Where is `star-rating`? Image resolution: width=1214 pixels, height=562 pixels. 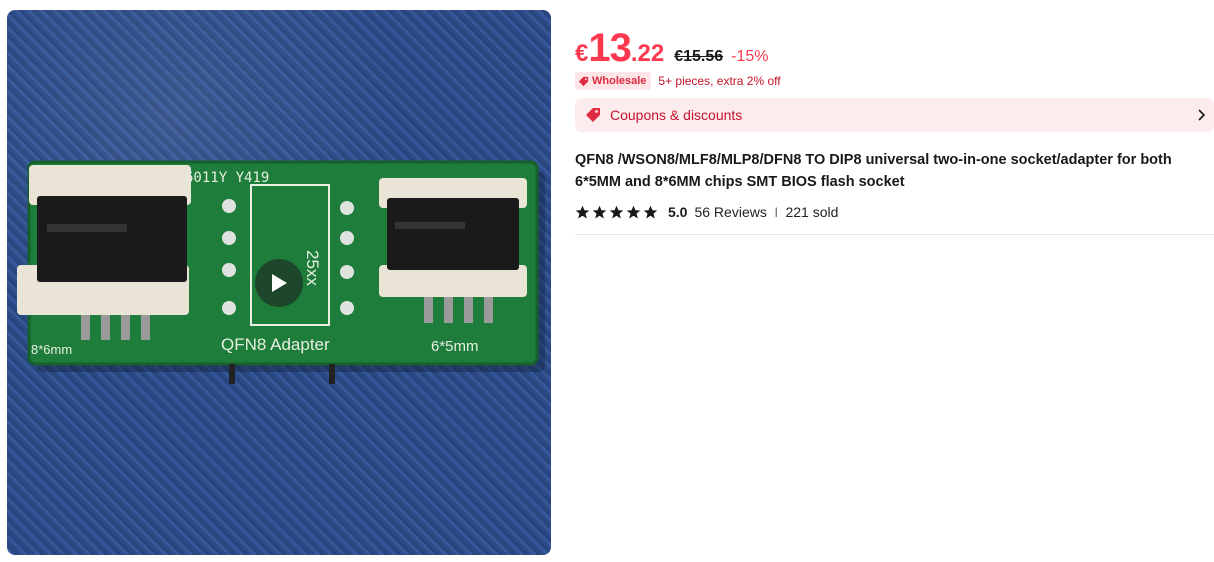
star-rating is located at coordinates (616, 212).